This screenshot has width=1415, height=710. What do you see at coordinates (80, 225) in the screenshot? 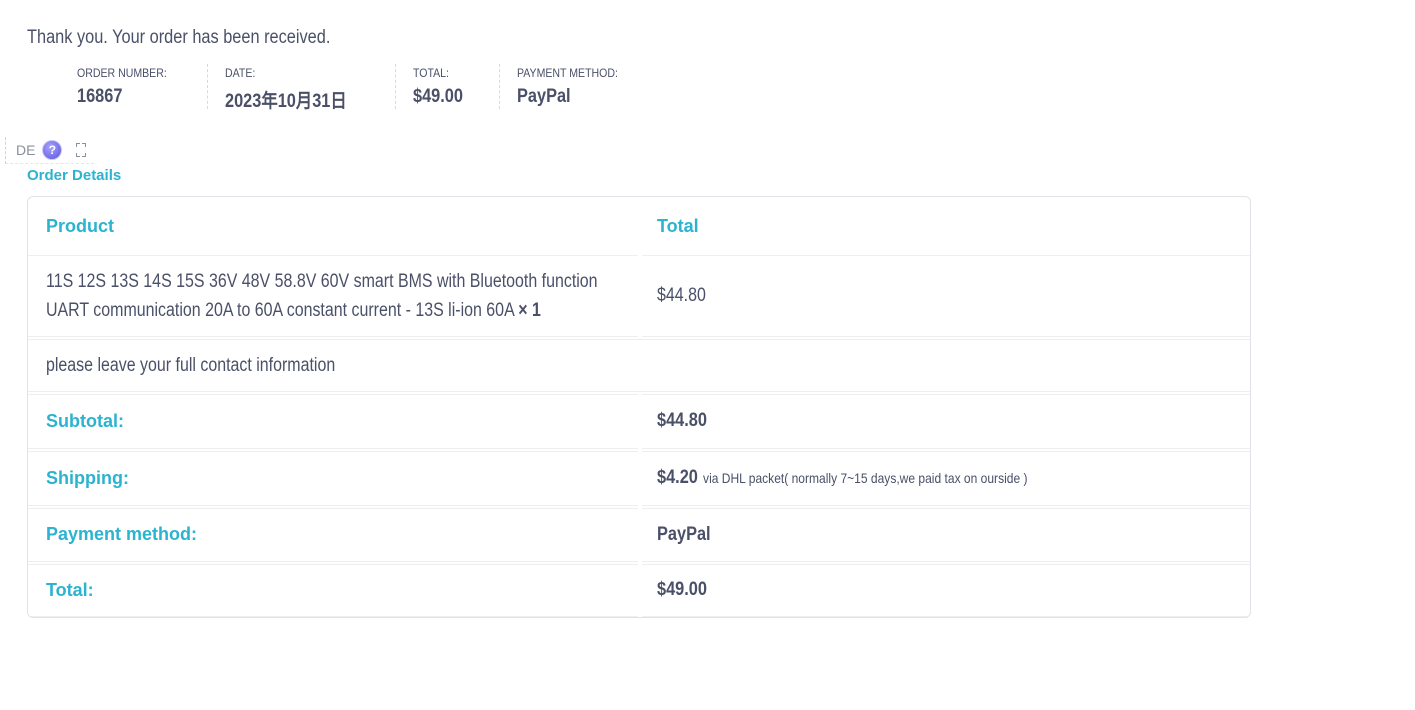
I see `product-column-header: Product` at bounding box center [80, 225].